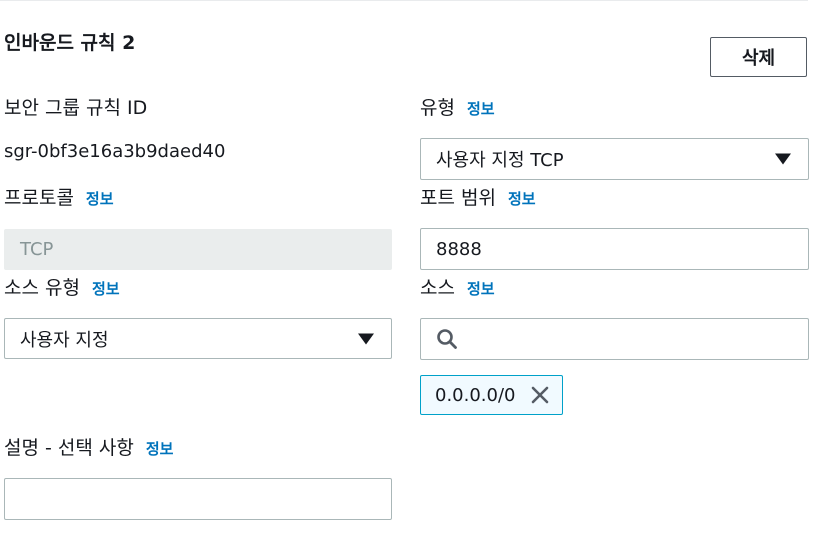 The height and width of the screenshot is (533, 835). Describe the element at coordinates (500, 160) in the screenshot. I see `type-select-value: 사용자 지정 TCP` at that location.